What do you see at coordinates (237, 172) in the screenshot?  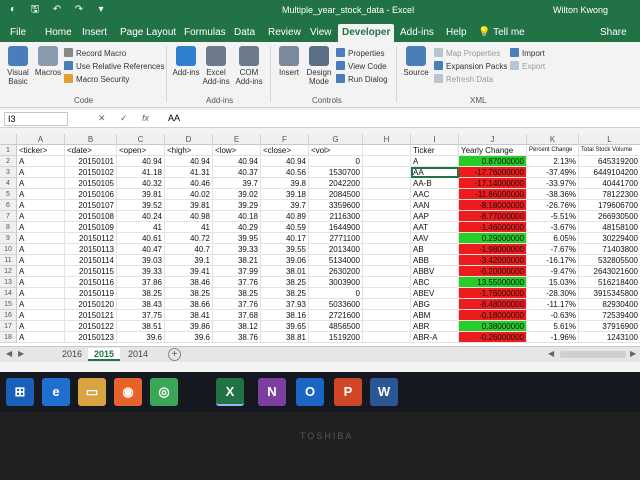 I see `cell-e3: 40.37` at bounding box center [237, 172].